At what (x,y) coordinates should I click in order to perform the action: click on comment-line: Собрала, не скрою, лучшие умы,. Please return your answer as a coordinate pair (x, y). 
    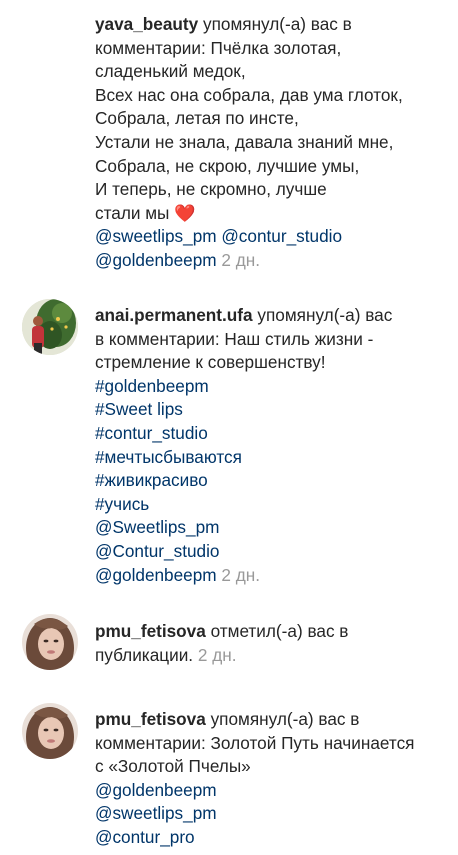
    Looking at the image, I should click on (227, 165).